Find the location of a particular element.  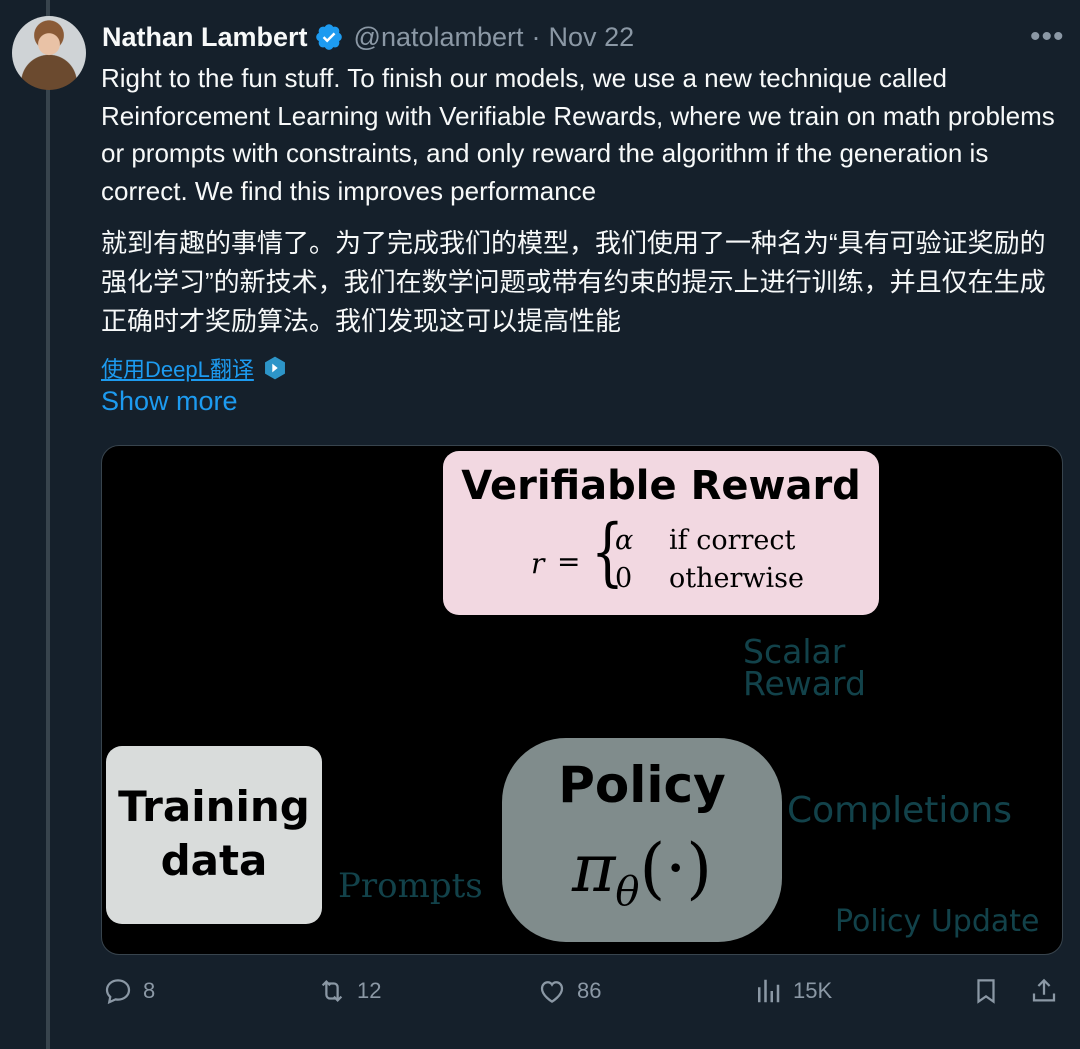

repost-icon is located at coordinates (332, 991).